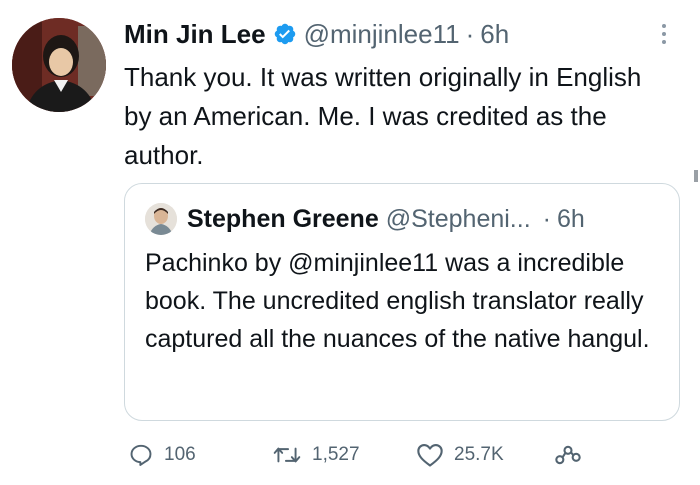 This screenshot has height=485, width=700. What do you see at coordinates (59, 65) in the screenshot?
I see `author-avatar` at bounding box center [59, 65].